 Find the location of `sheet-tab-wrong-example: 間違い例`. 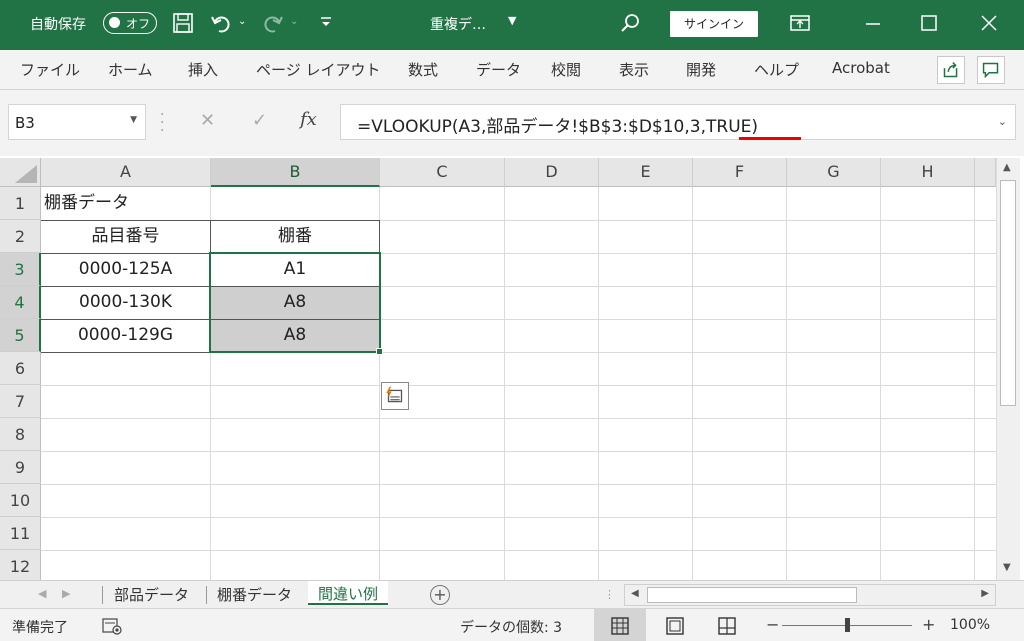

sheet-tab-wrong-example: 間違い例 is located at coordinates (348, 593).